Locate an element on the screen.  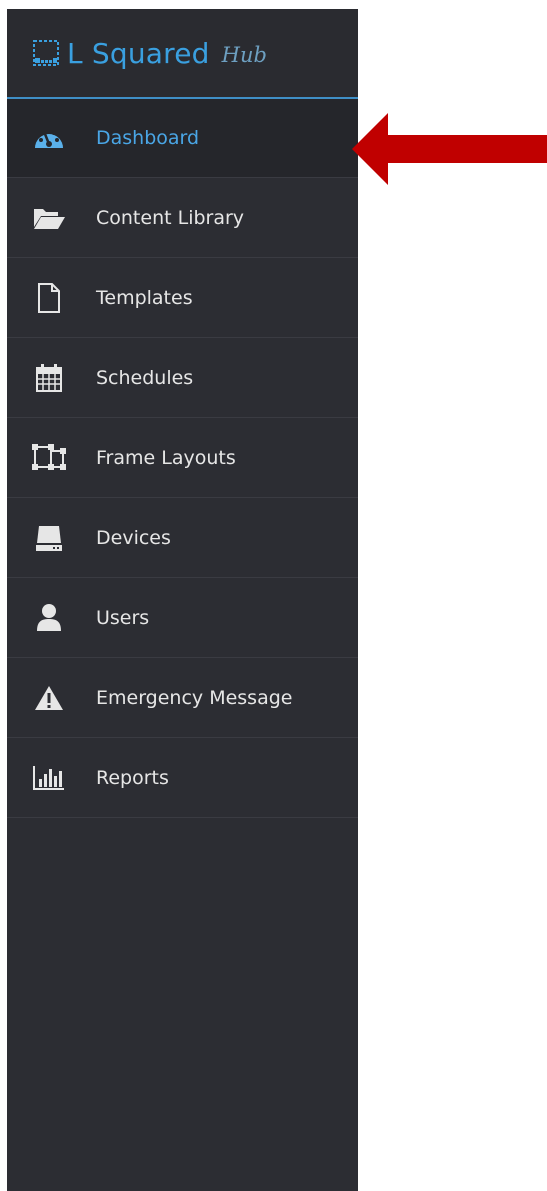
dashboard-gauge-icon is located at coordinates (49, 138).